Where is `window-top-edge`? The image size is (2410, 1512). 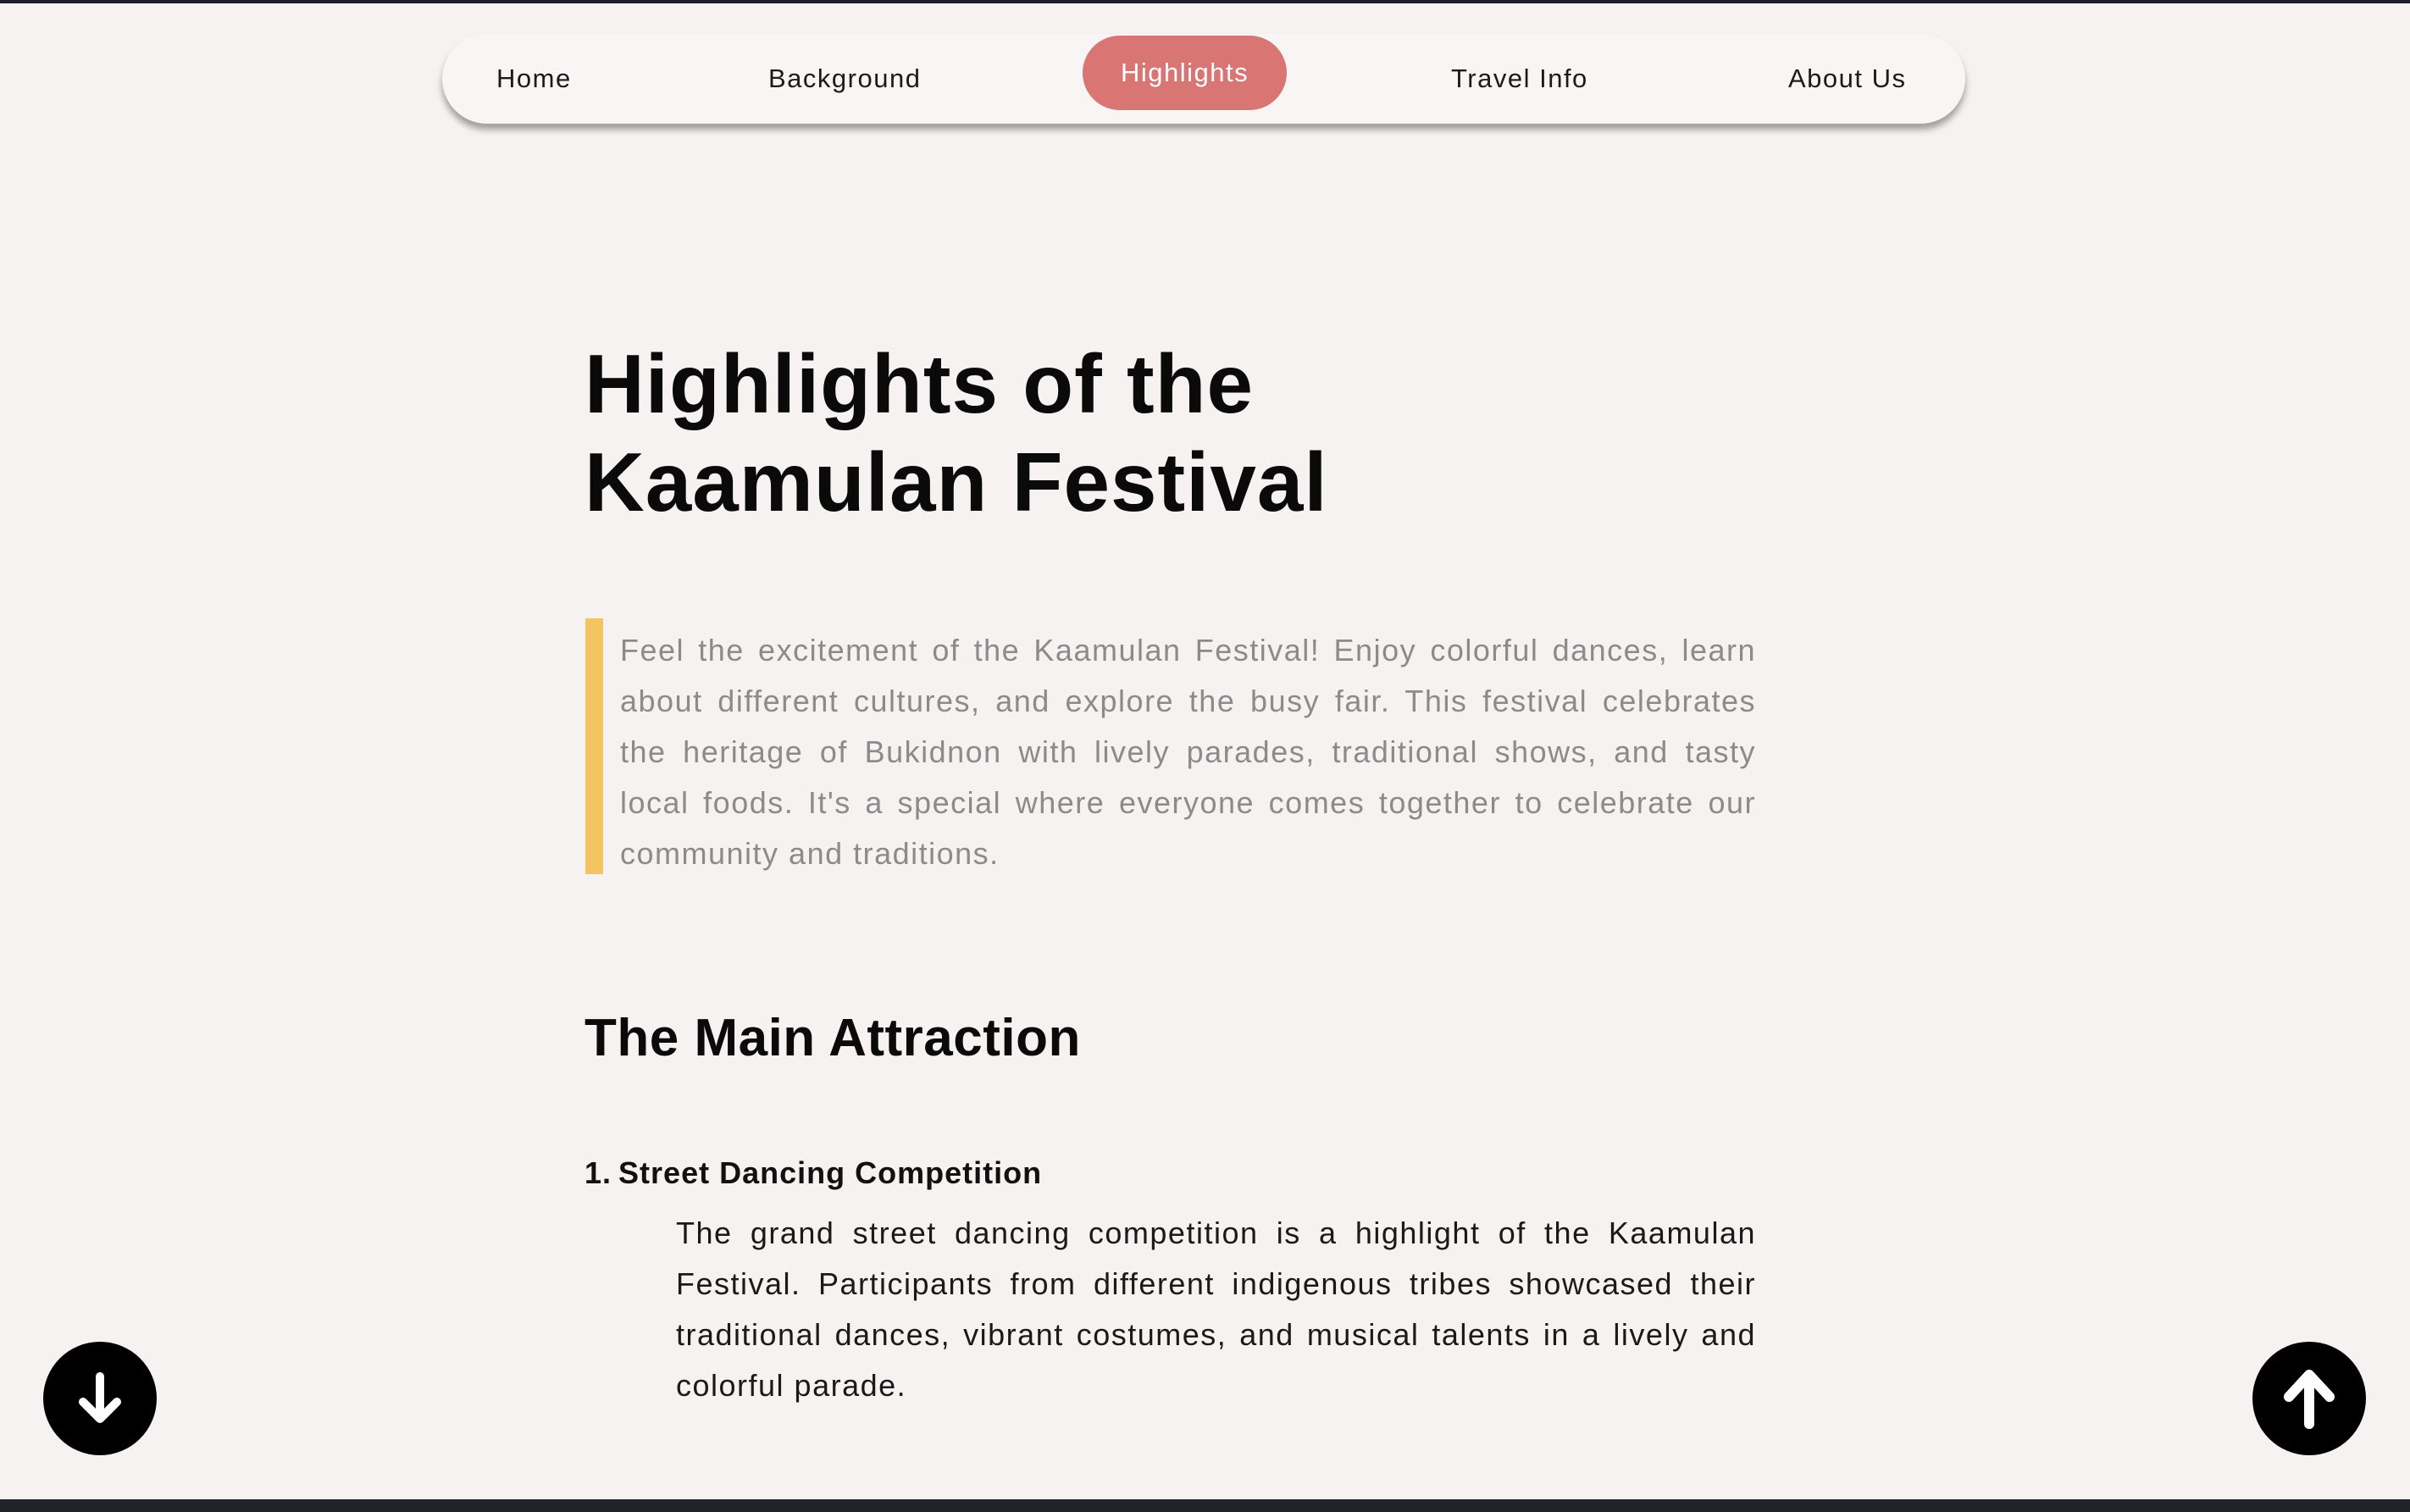
window-top-edge is located at coordinates (1205, 1).